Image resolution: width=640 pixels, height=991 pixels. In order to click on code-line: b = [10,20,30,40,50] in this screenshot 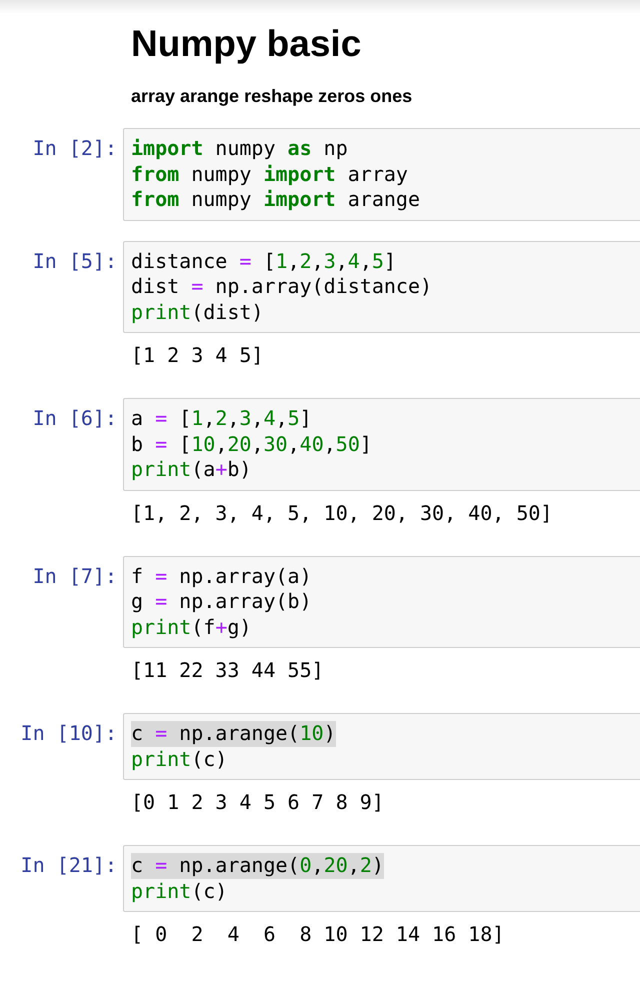, I will do `click(251, 444)`.